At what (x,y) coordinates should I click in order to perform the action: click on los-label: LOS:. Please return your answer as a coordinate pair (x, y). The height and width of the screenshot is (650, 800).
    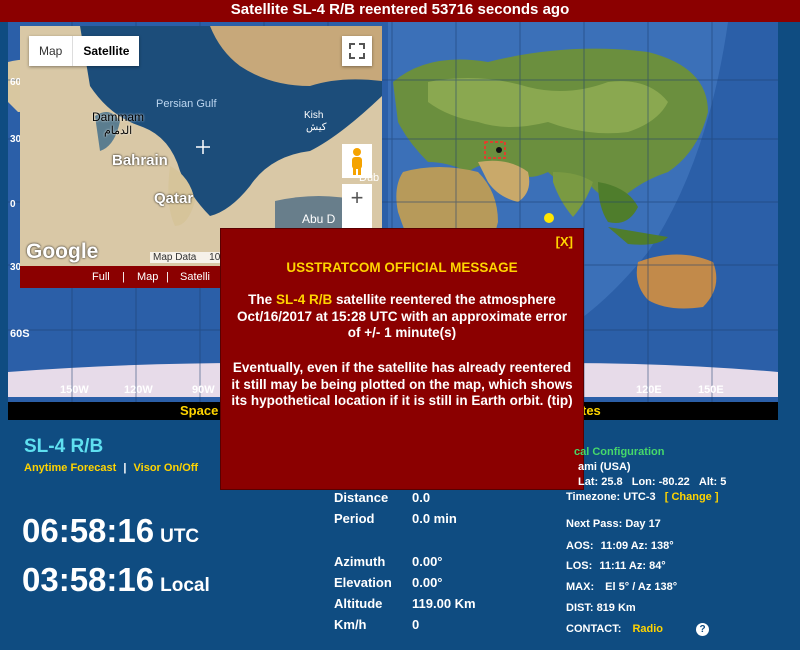
    Looking at the image, I should click on (579, 566).